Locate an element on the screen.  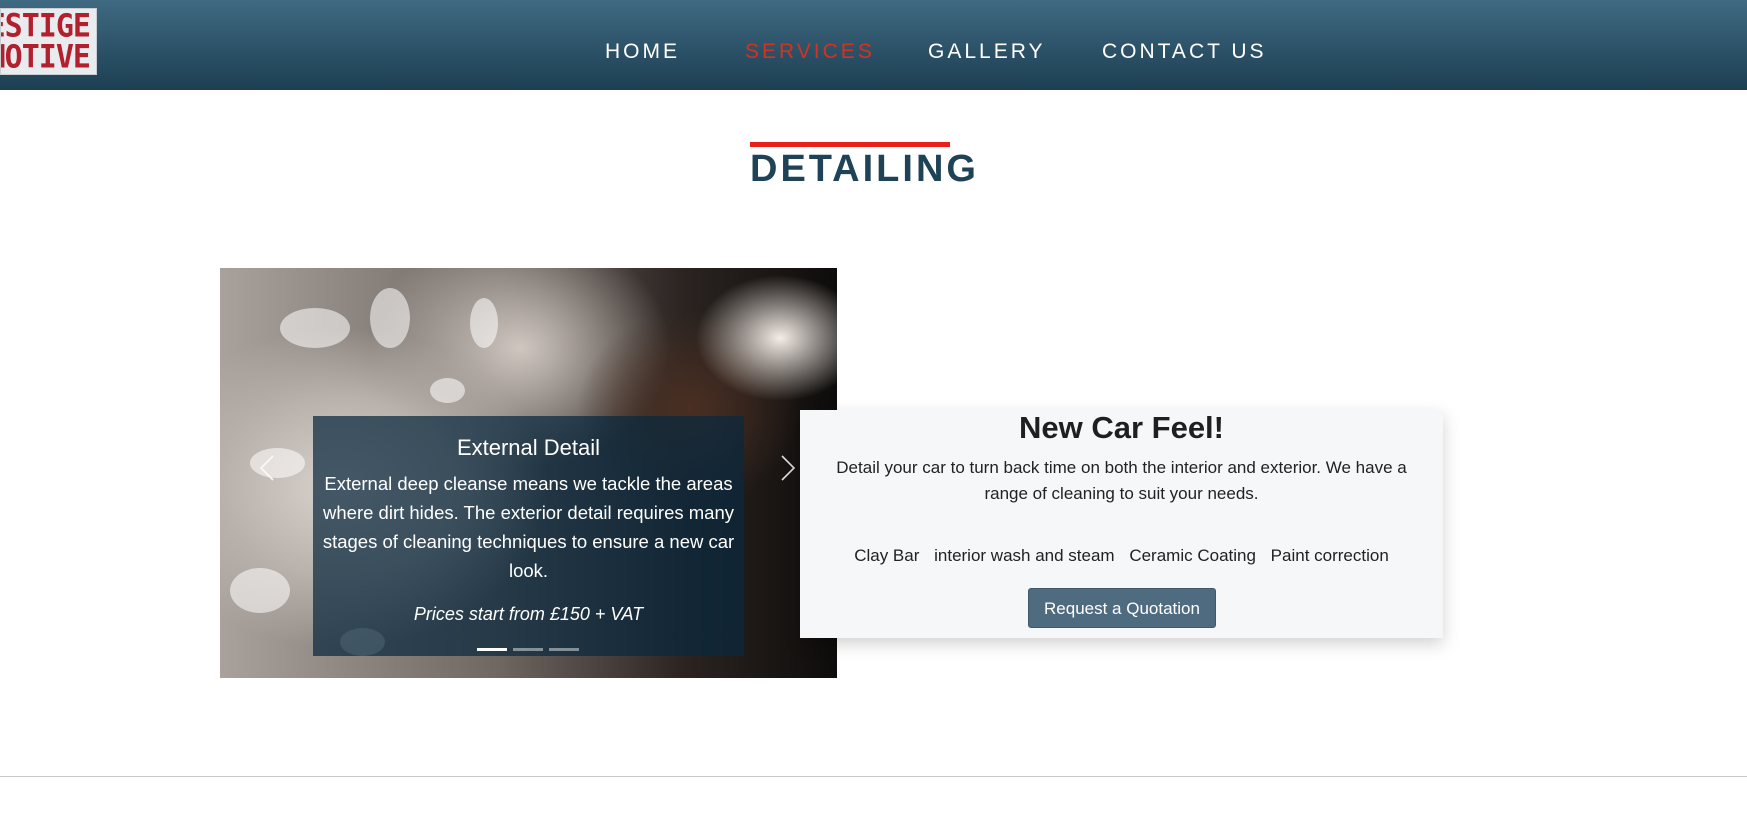
nav-contact-us: CONTACT US is located at coordinates (1184, 52).